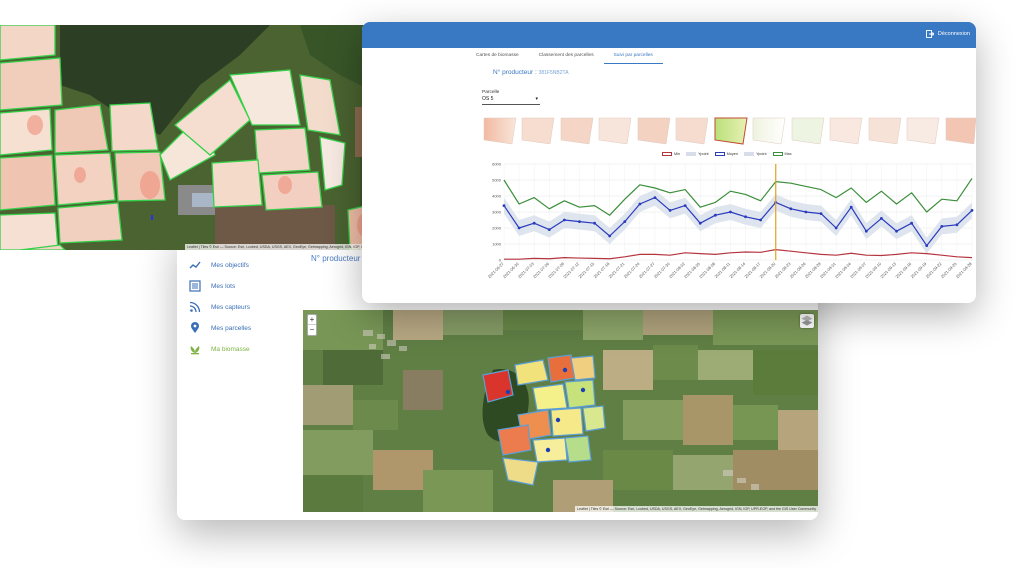 Image resolution: width=1024 pixels, height=568 pixels. What do you see at coordinates (729, 131) in the screenshot?
I see `parcel-thumbnails` at bounding box center [729, 131].